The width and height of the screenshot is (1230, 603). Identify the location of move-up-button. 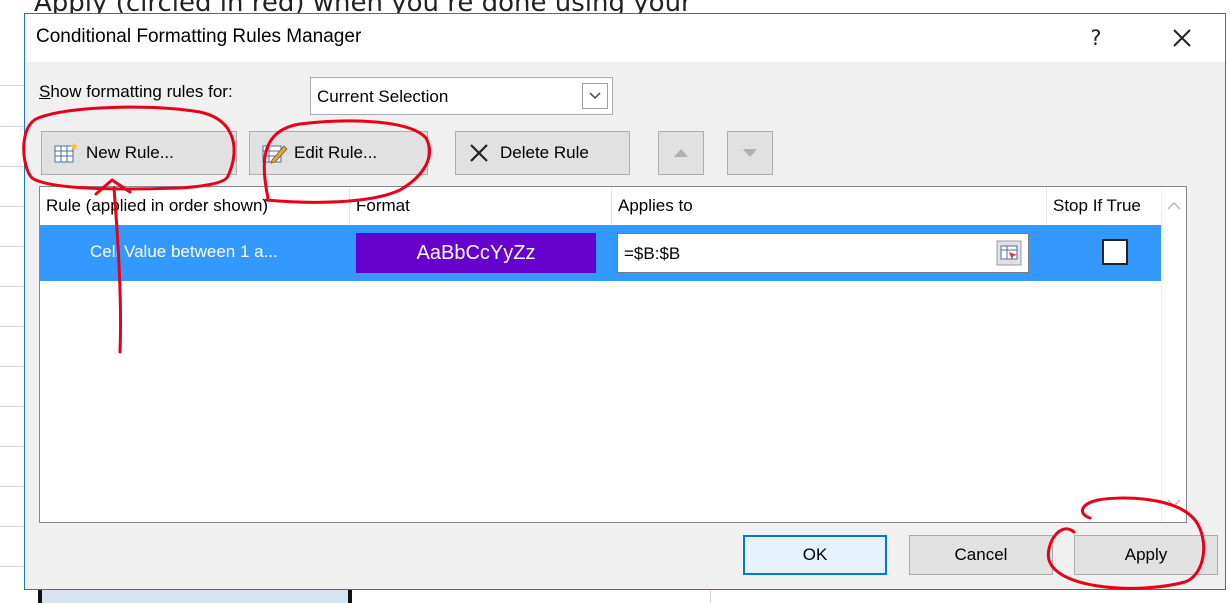
(681, 153).